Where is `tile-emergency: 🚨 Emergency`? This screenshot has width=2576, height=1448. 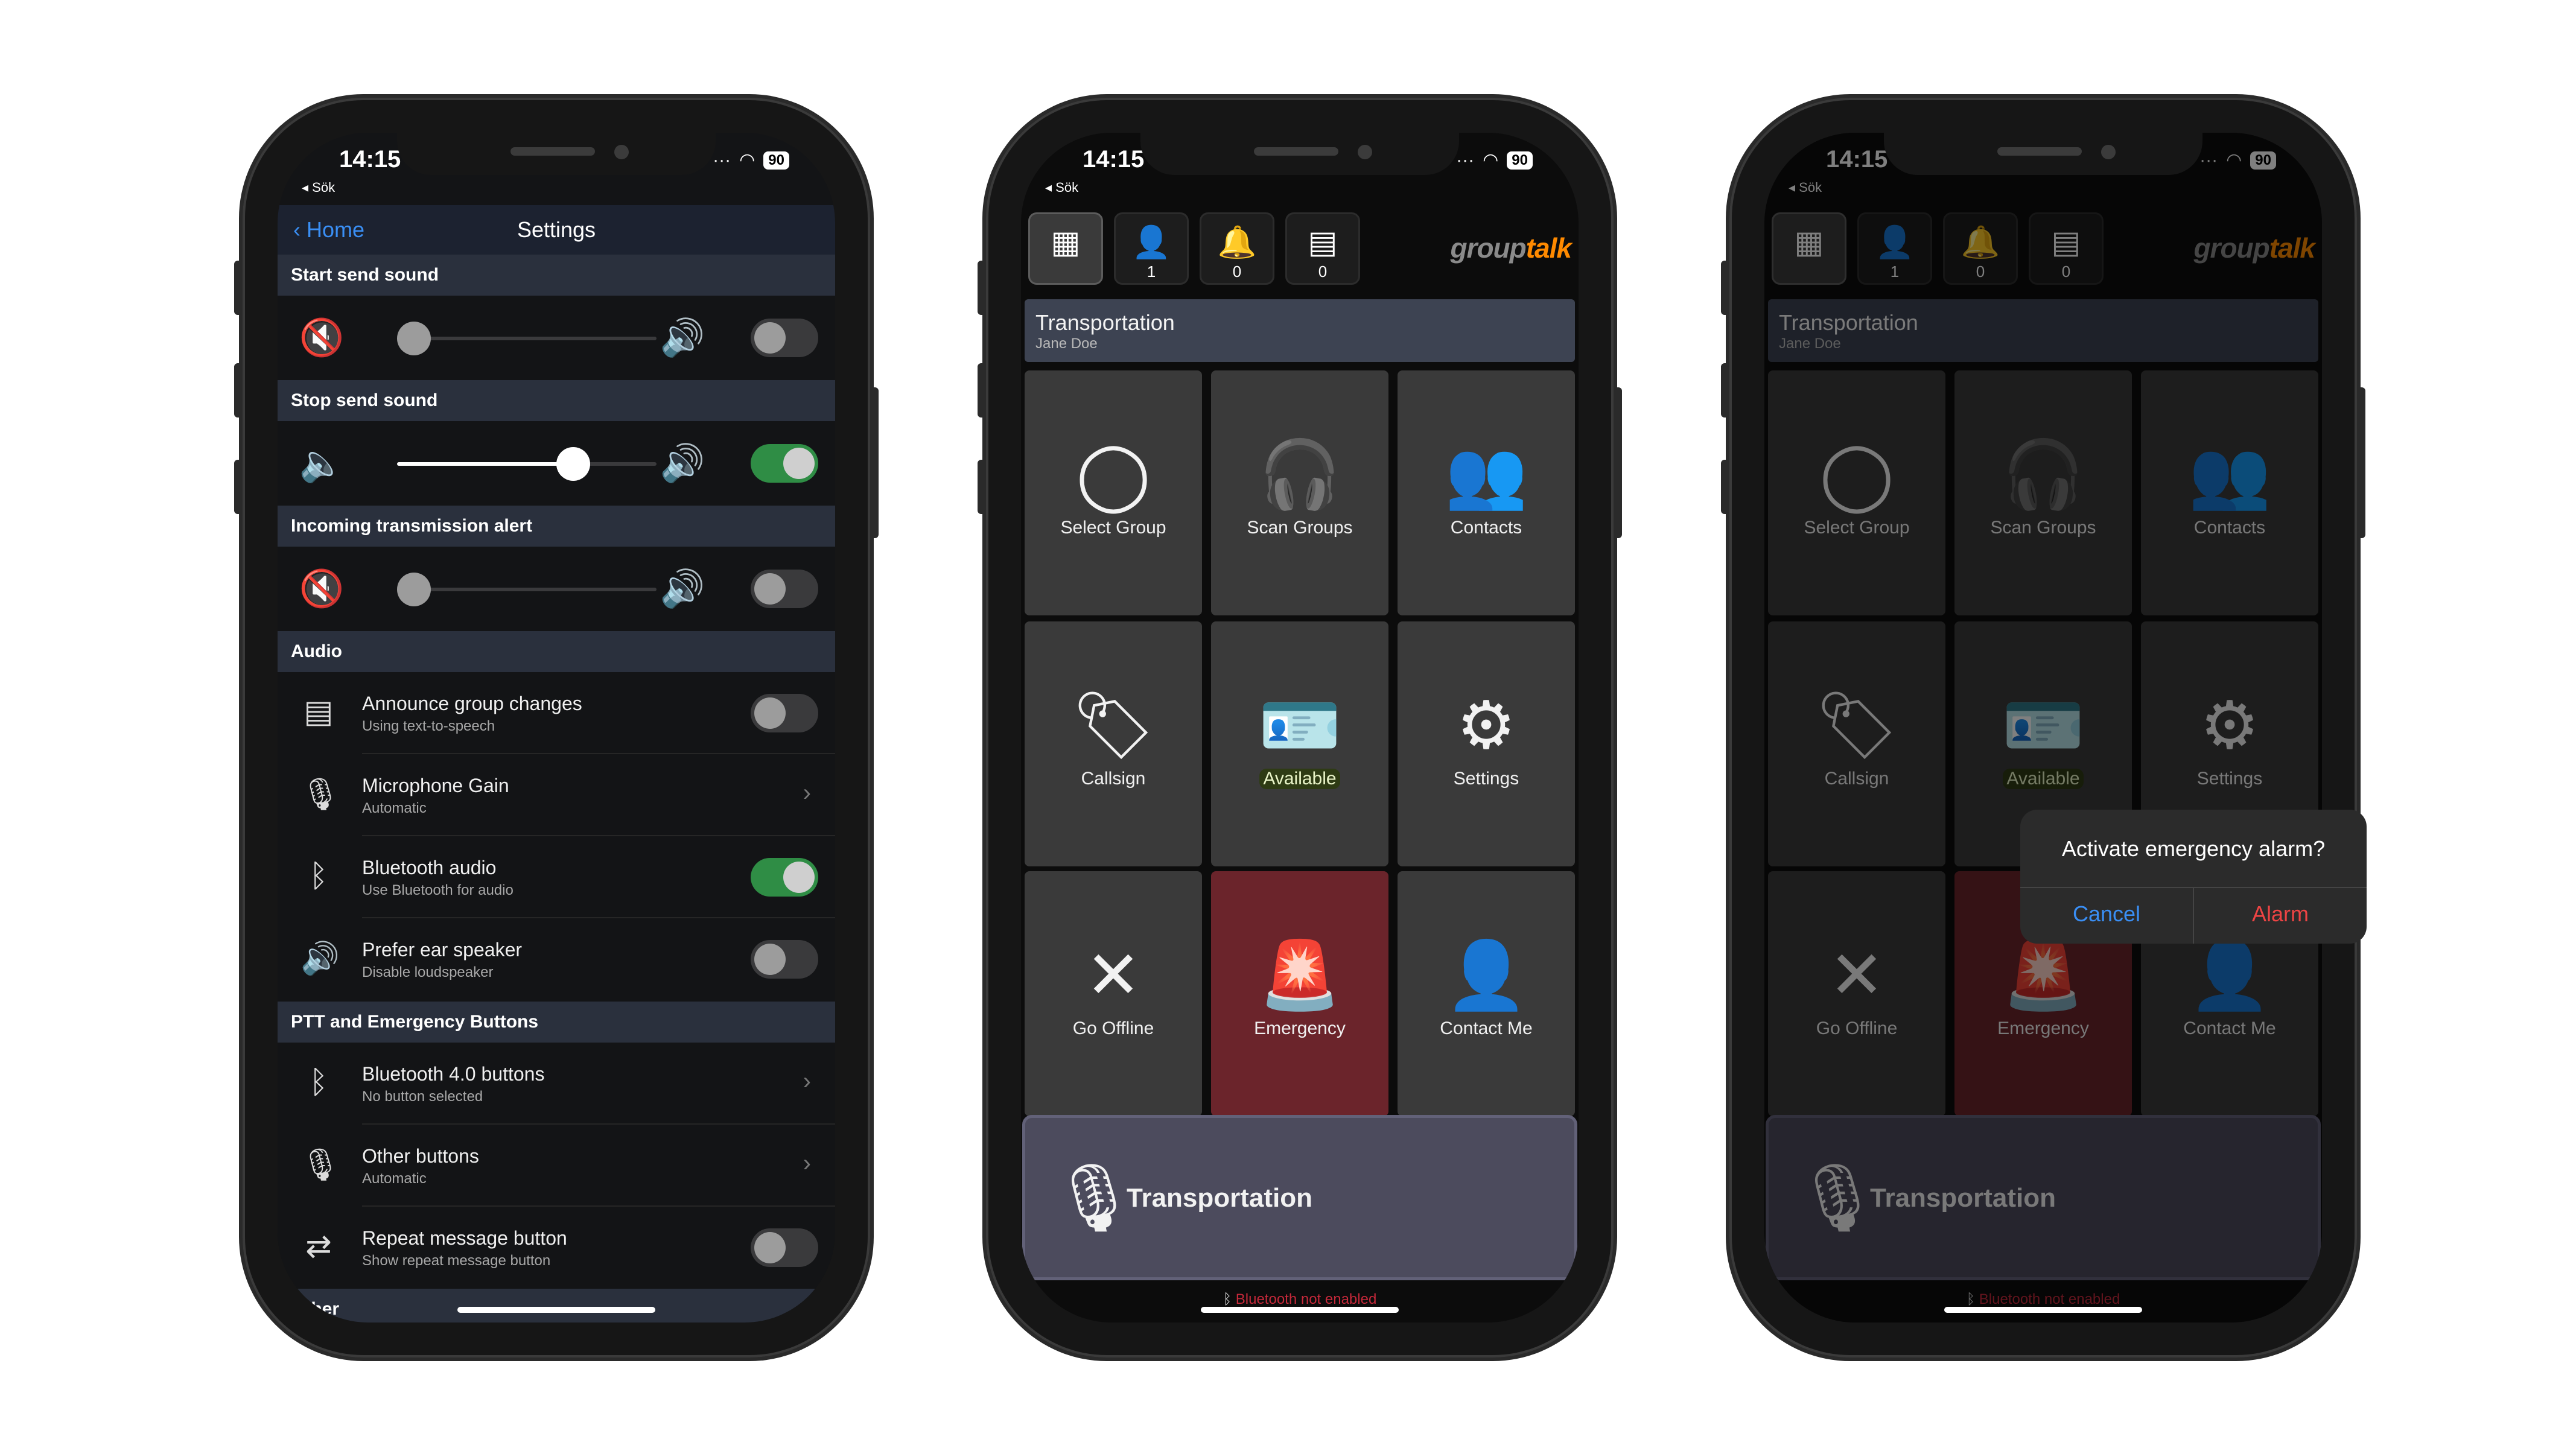 tile-emergency: 🚨 Emergency is located at coordinates (1299, 994).